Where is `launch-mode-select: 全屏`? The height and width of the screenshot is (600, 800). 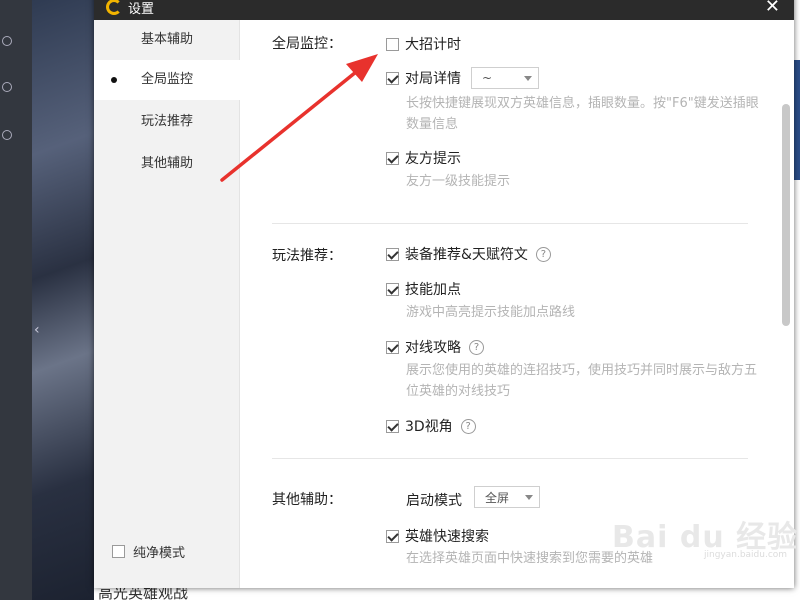
launch-mode-select: 全屏 is located at coordinates (507, 497).